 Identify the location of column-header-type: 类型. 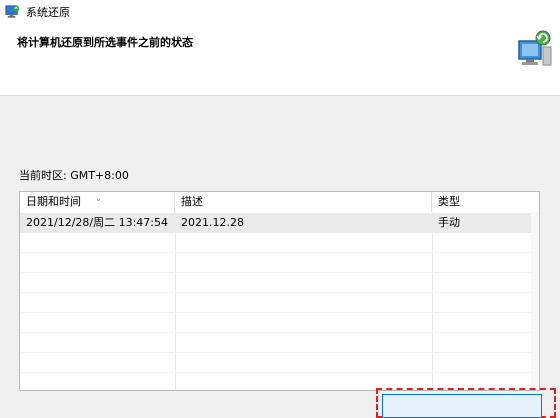
(485, 202).